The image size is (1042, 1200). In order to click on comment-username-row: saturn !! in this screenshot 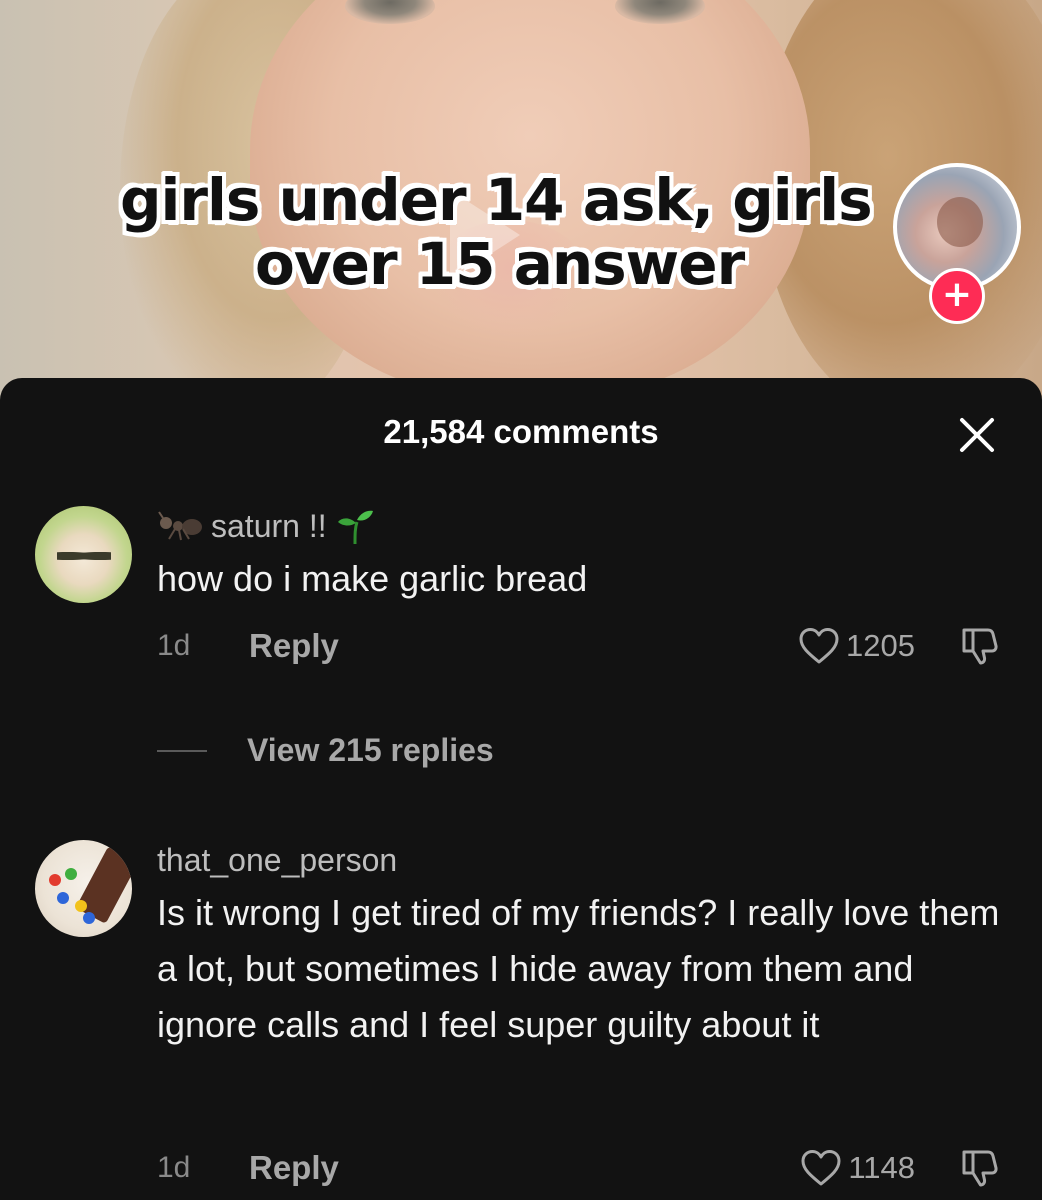, I will do `click(266, 526)`.